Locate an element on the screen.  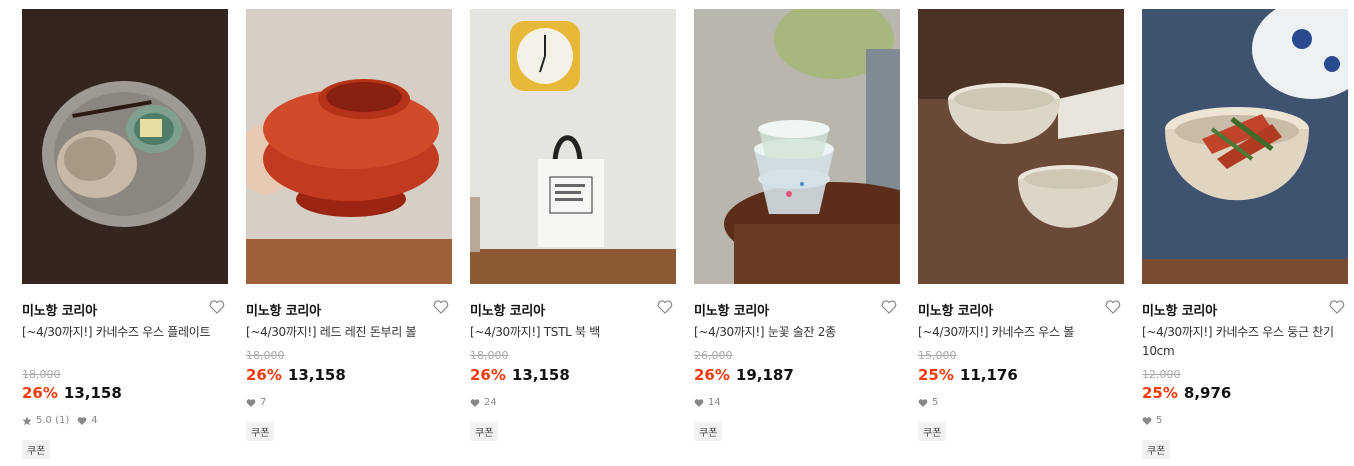
like-count: 14 is located at coordinates (714, 402).